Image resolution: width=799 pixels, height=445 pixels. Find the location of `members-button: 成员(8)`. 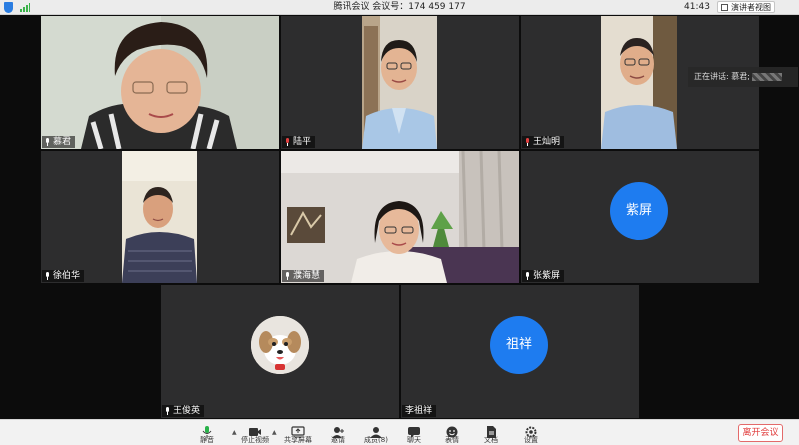

members-button: 成员(8) is located at coordinates (376, 433).